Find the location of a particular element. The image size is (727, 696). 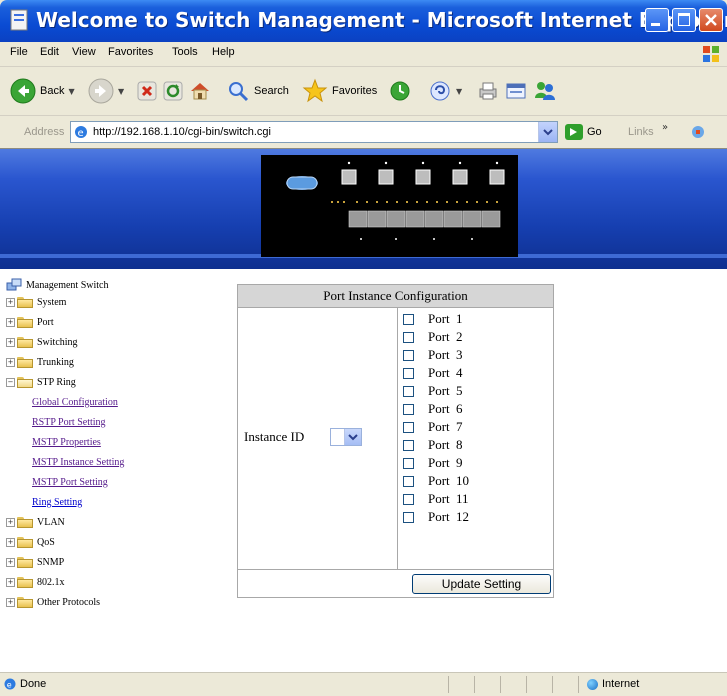

tree-link-label: Global Configuration is located at coordinates (75, 402).